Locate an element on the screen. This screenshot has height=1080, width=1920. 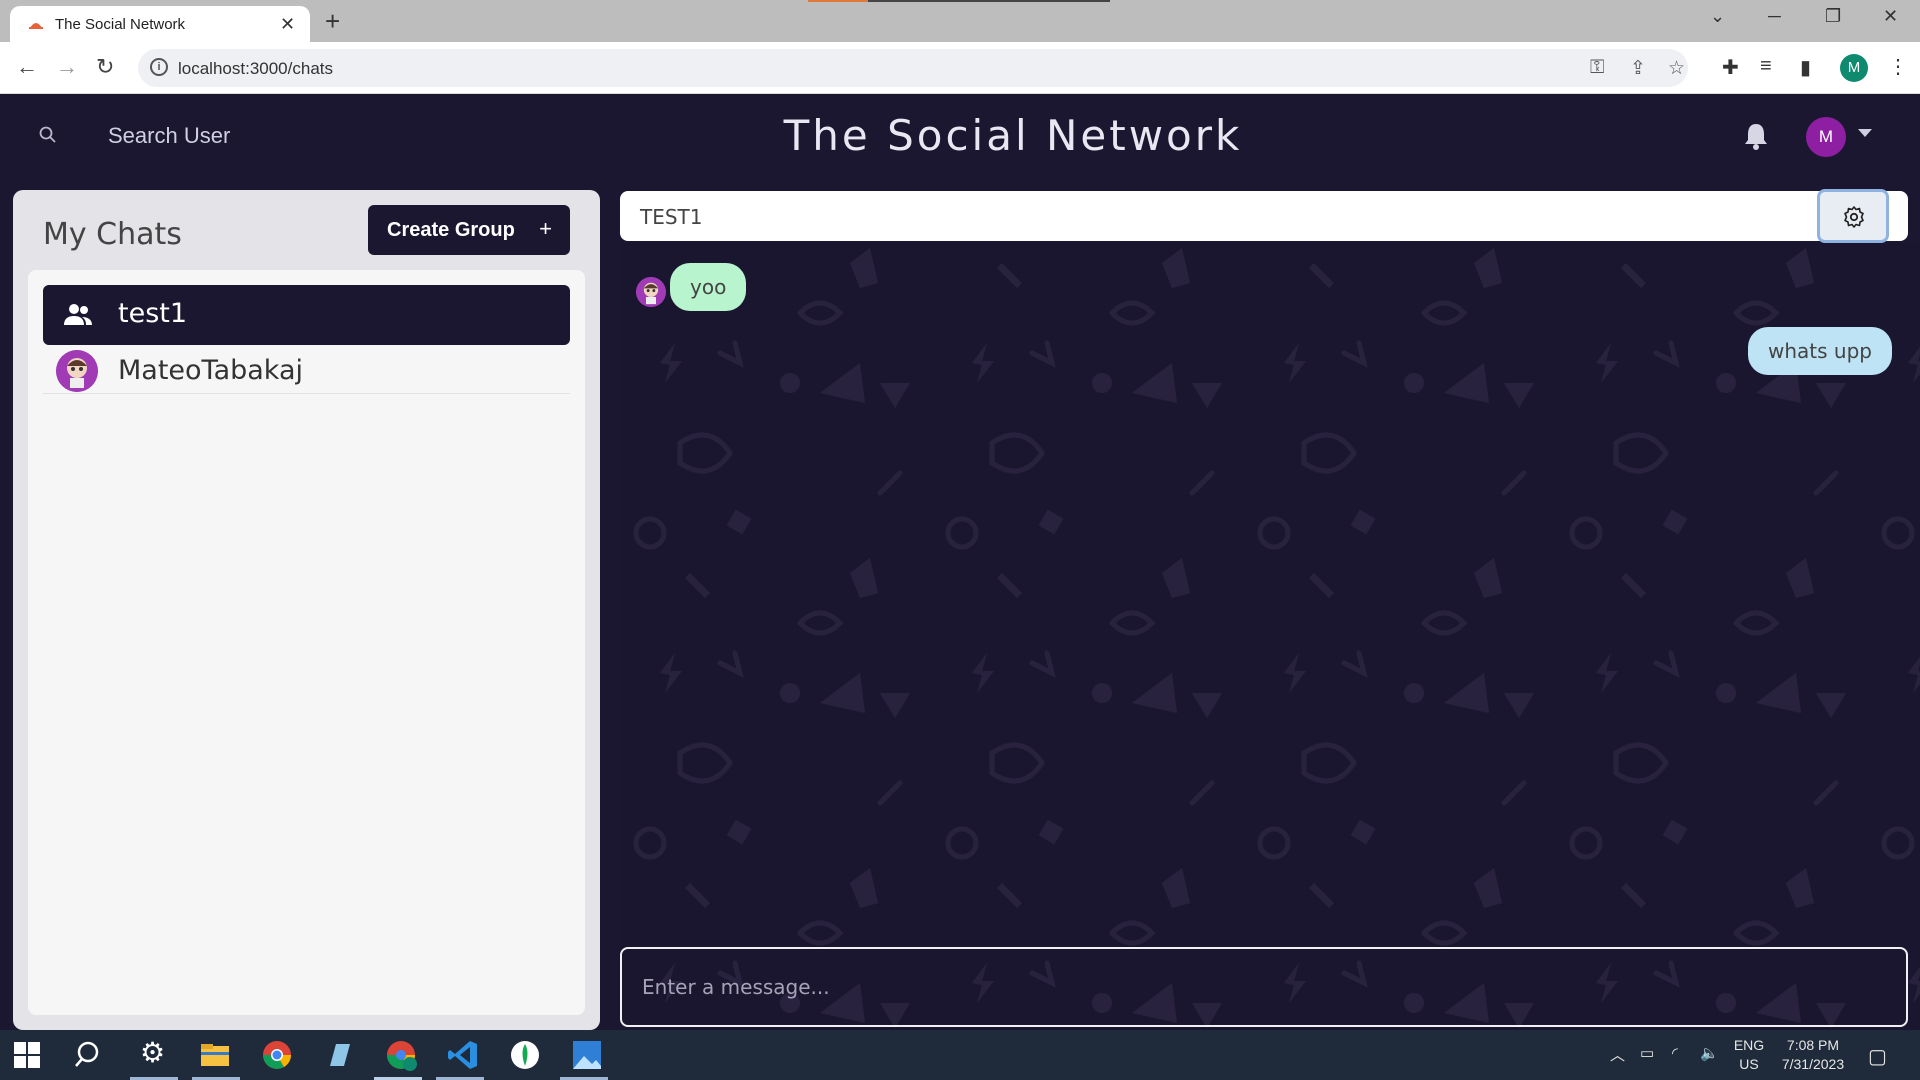
side-panel-icon: ▮ is located at coordinates (1805, 67).